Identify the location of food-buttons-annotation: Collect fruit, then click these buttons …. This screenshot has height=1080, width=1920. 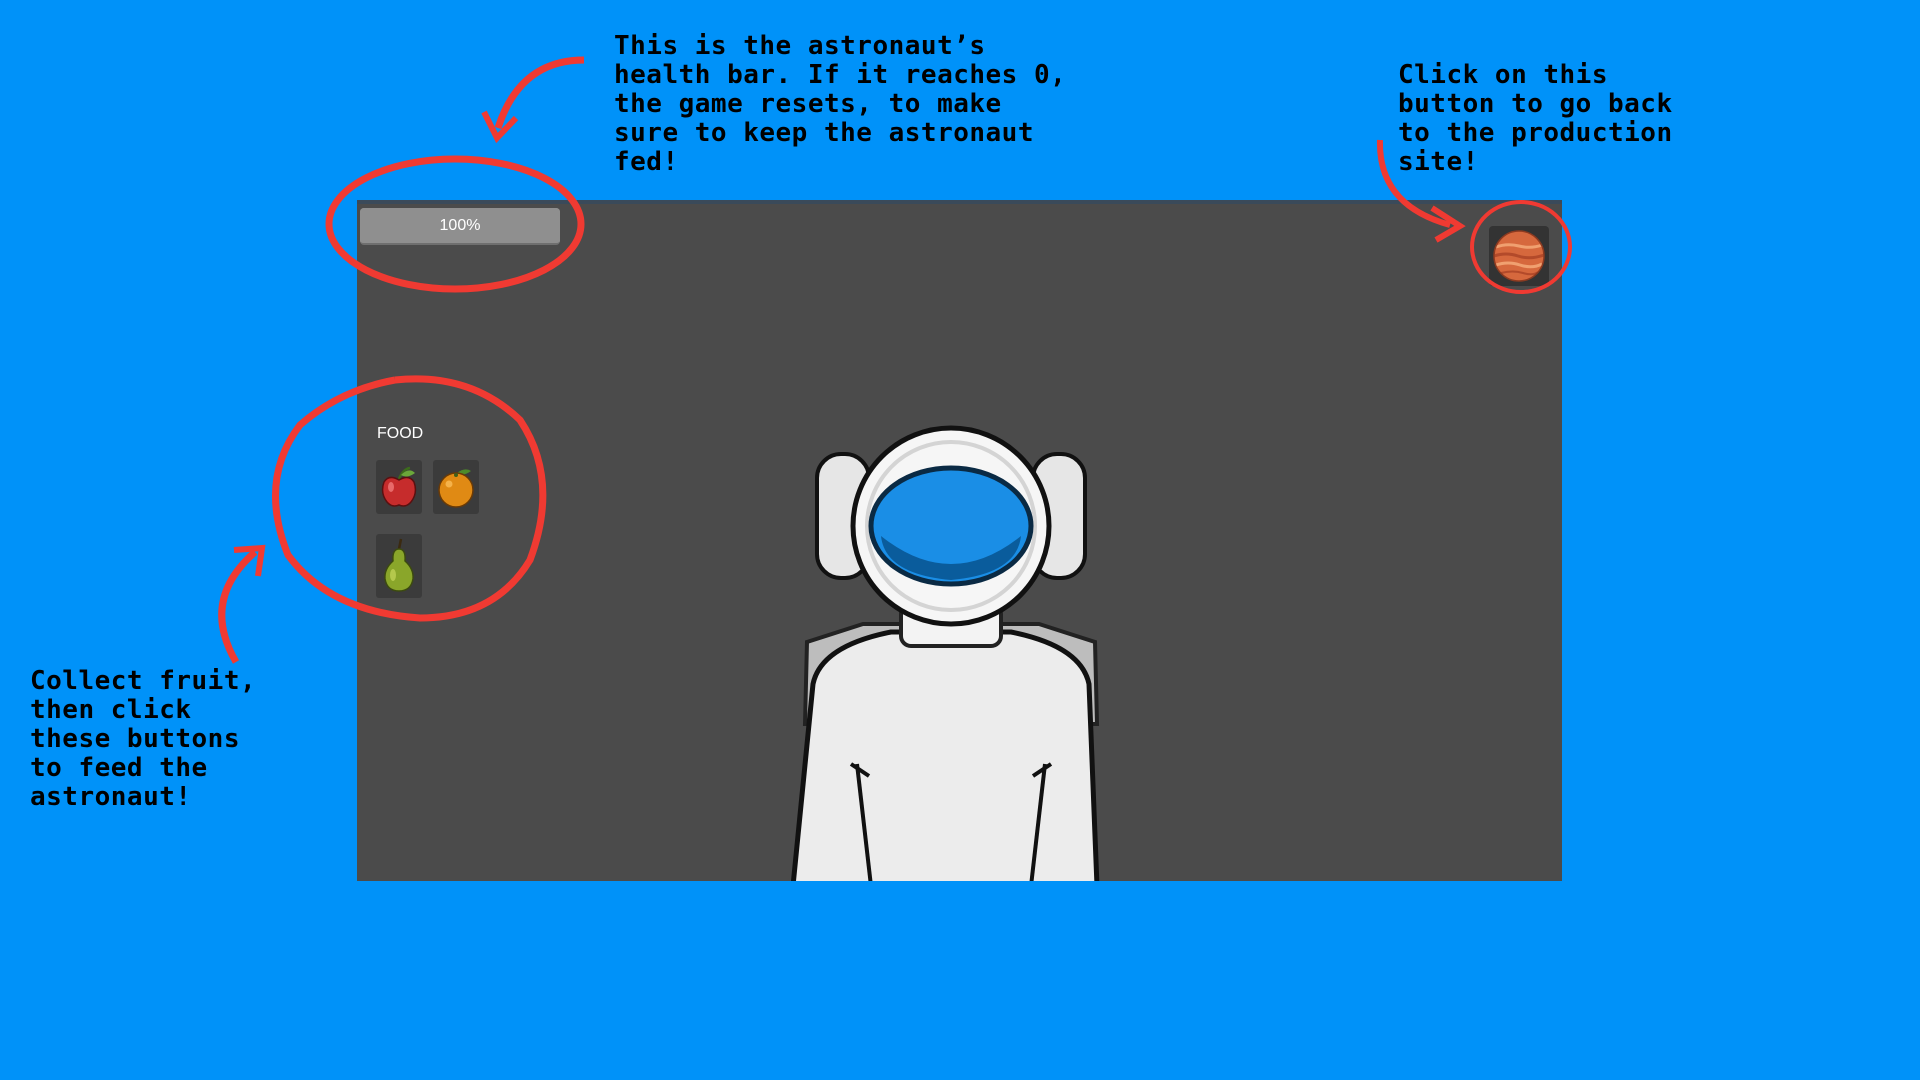
(143, 739).